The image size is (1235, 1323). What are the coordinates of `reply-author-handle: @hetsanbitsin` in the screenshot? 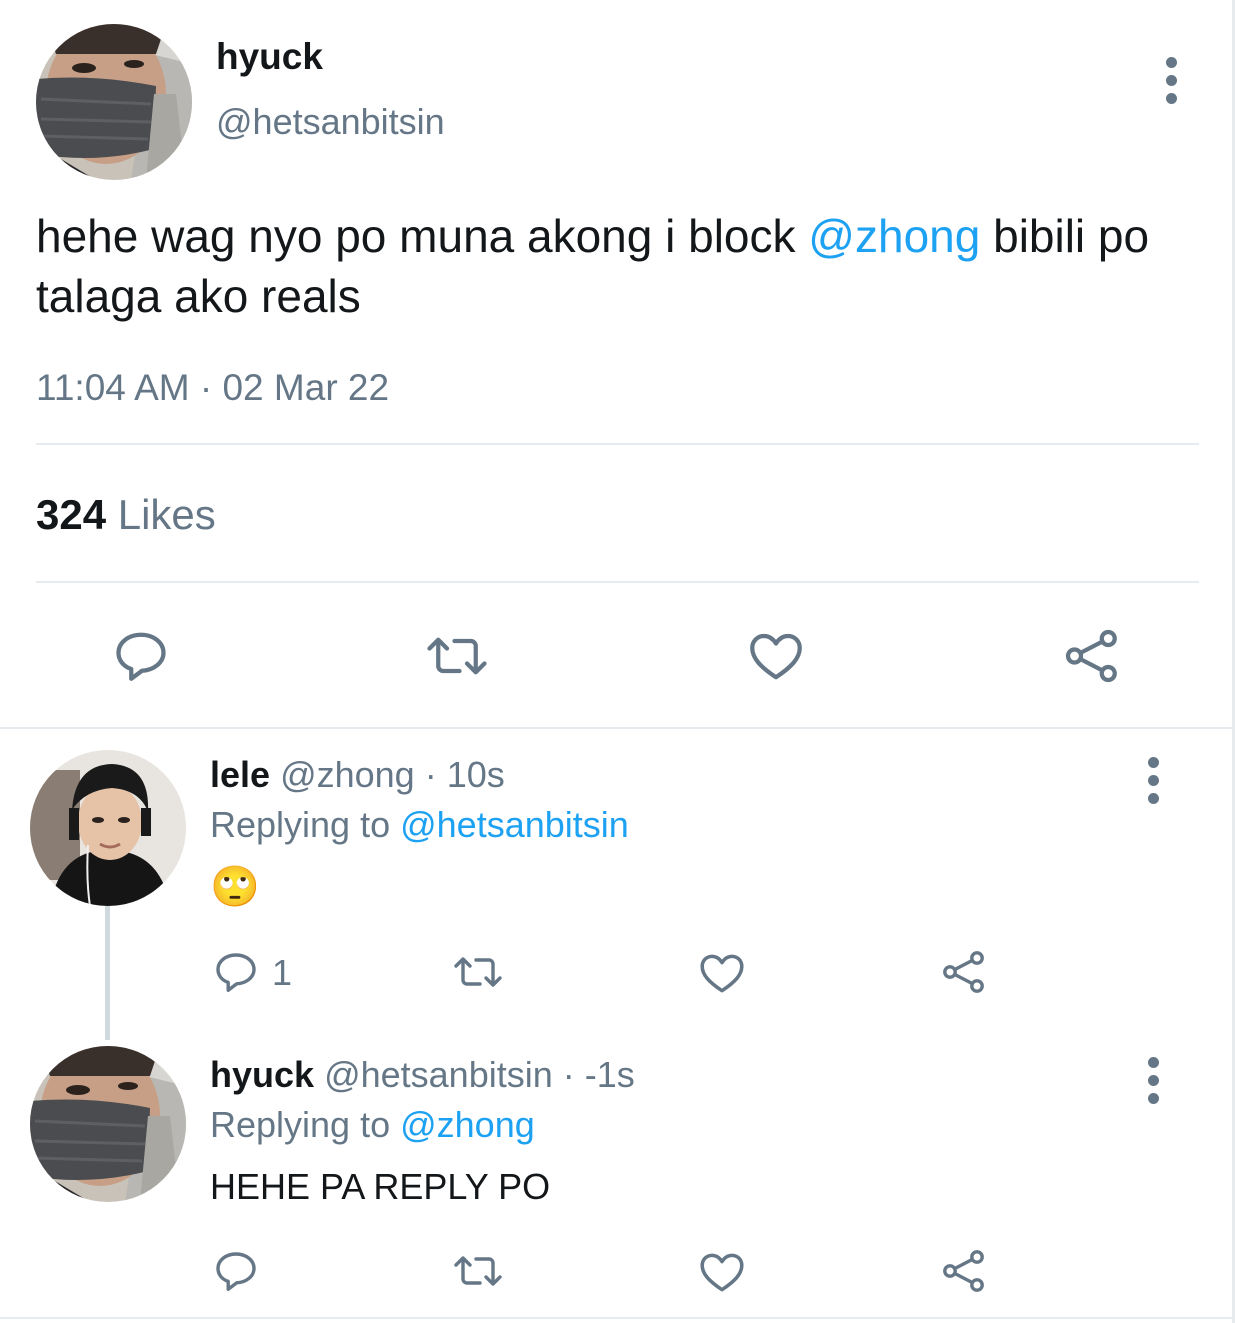 It's located at (438, 1074).